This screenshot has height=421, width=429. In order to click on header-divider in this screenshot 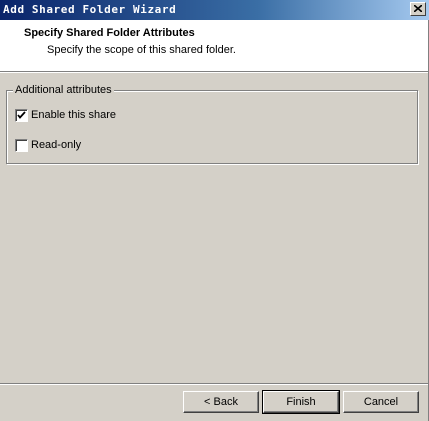, I will do `click(214, 72)`.